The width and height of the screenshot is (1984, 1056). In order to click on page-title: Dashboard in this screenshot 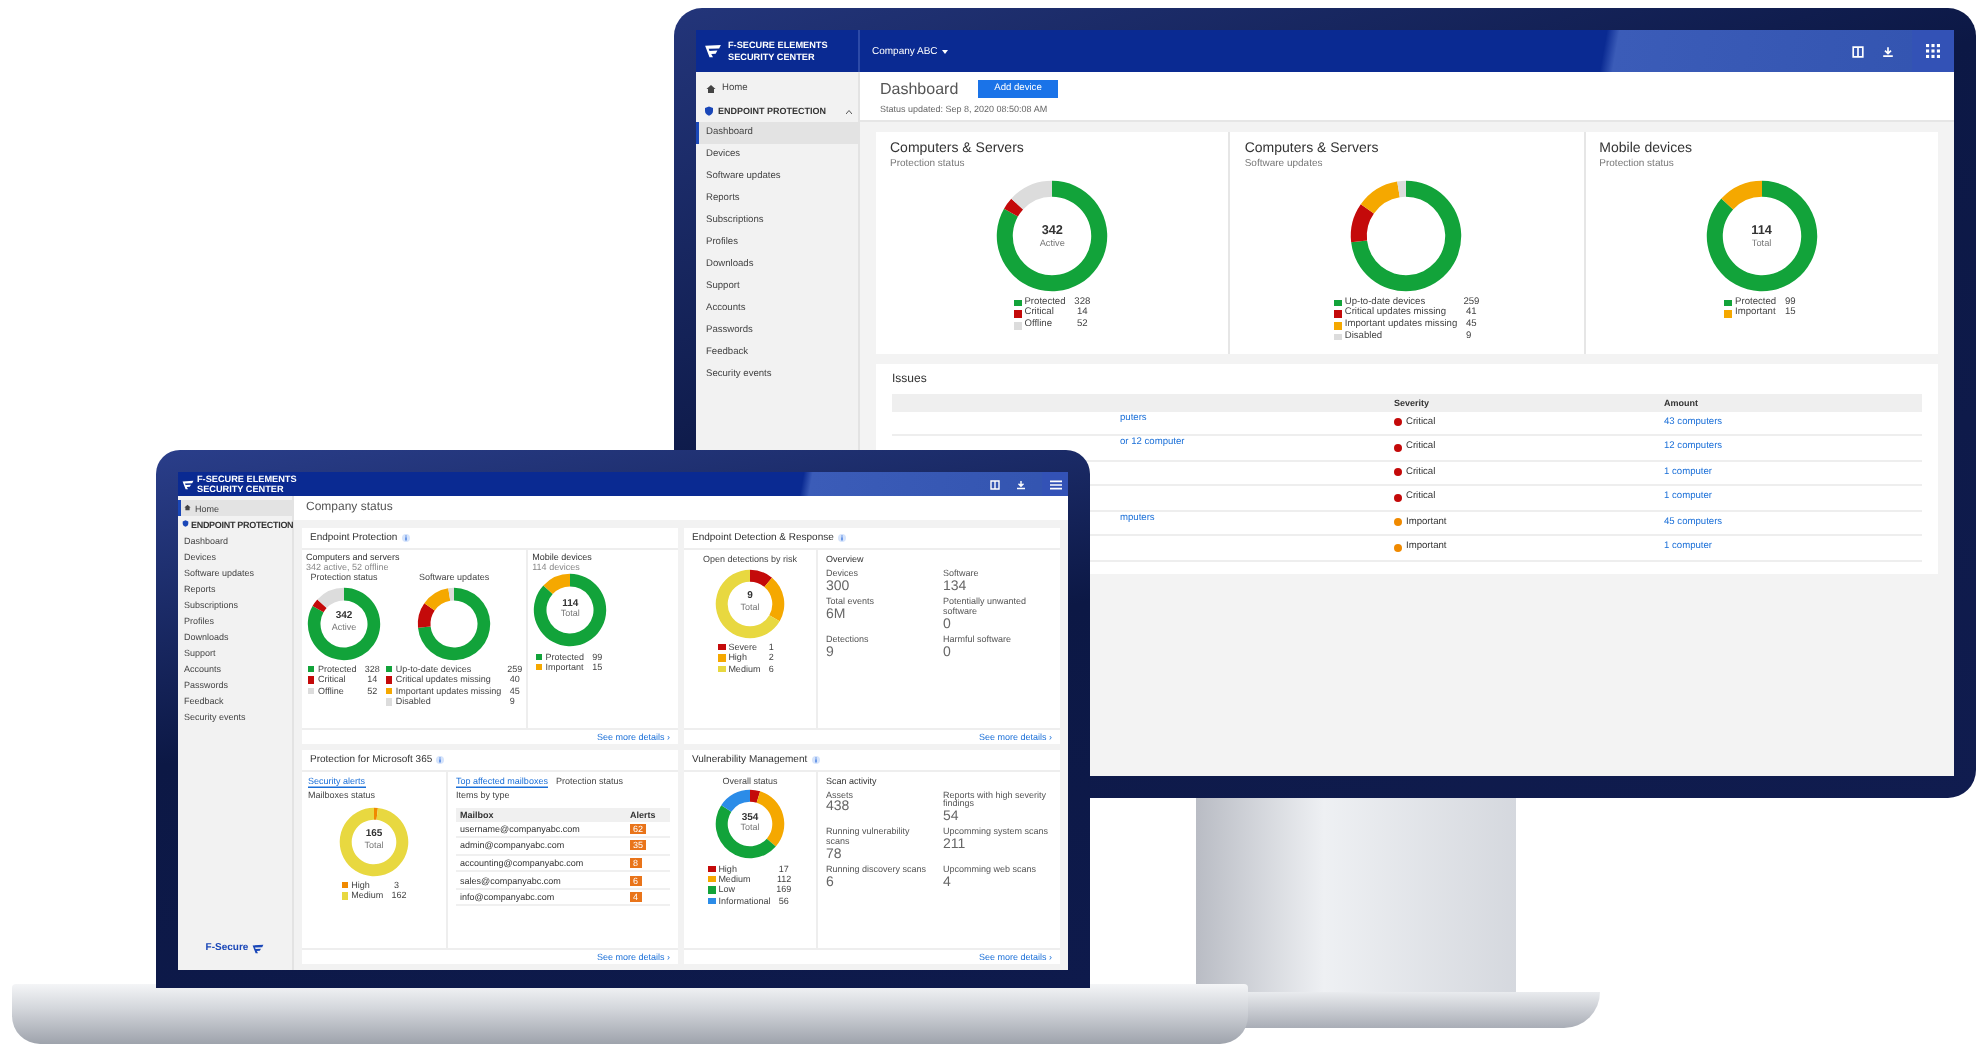, I will do `click(919, 89)`.